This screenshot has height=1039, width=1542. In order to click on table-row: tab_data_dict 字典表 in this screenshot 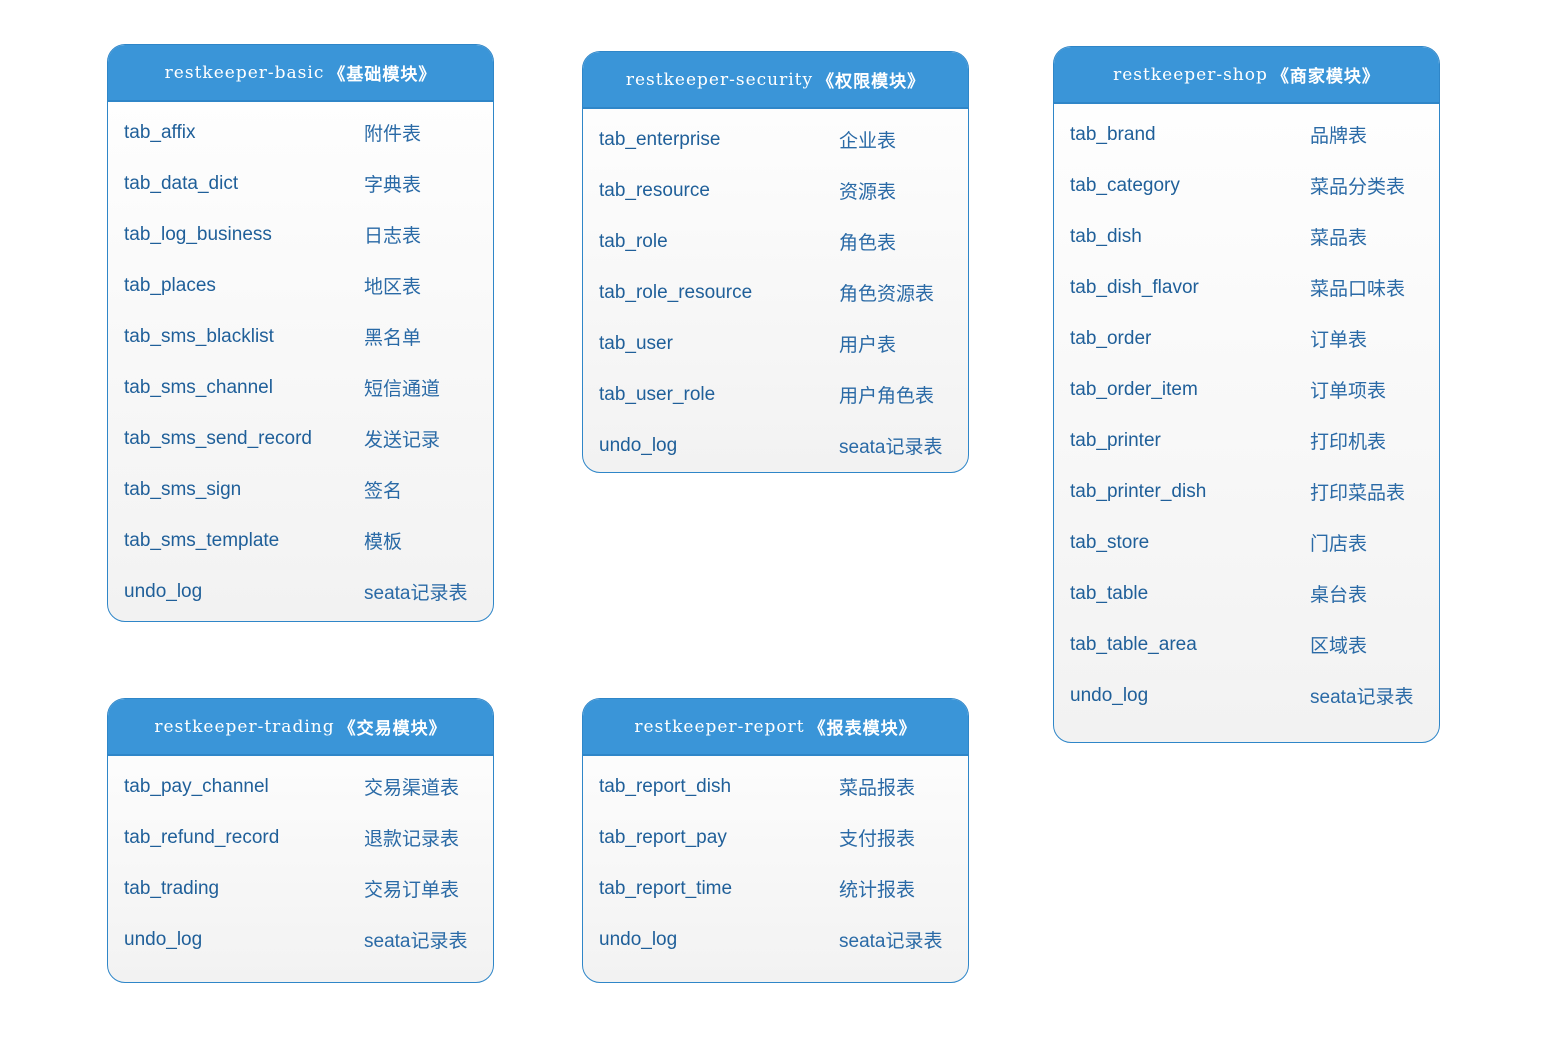, I will do `click(300, 183)`.